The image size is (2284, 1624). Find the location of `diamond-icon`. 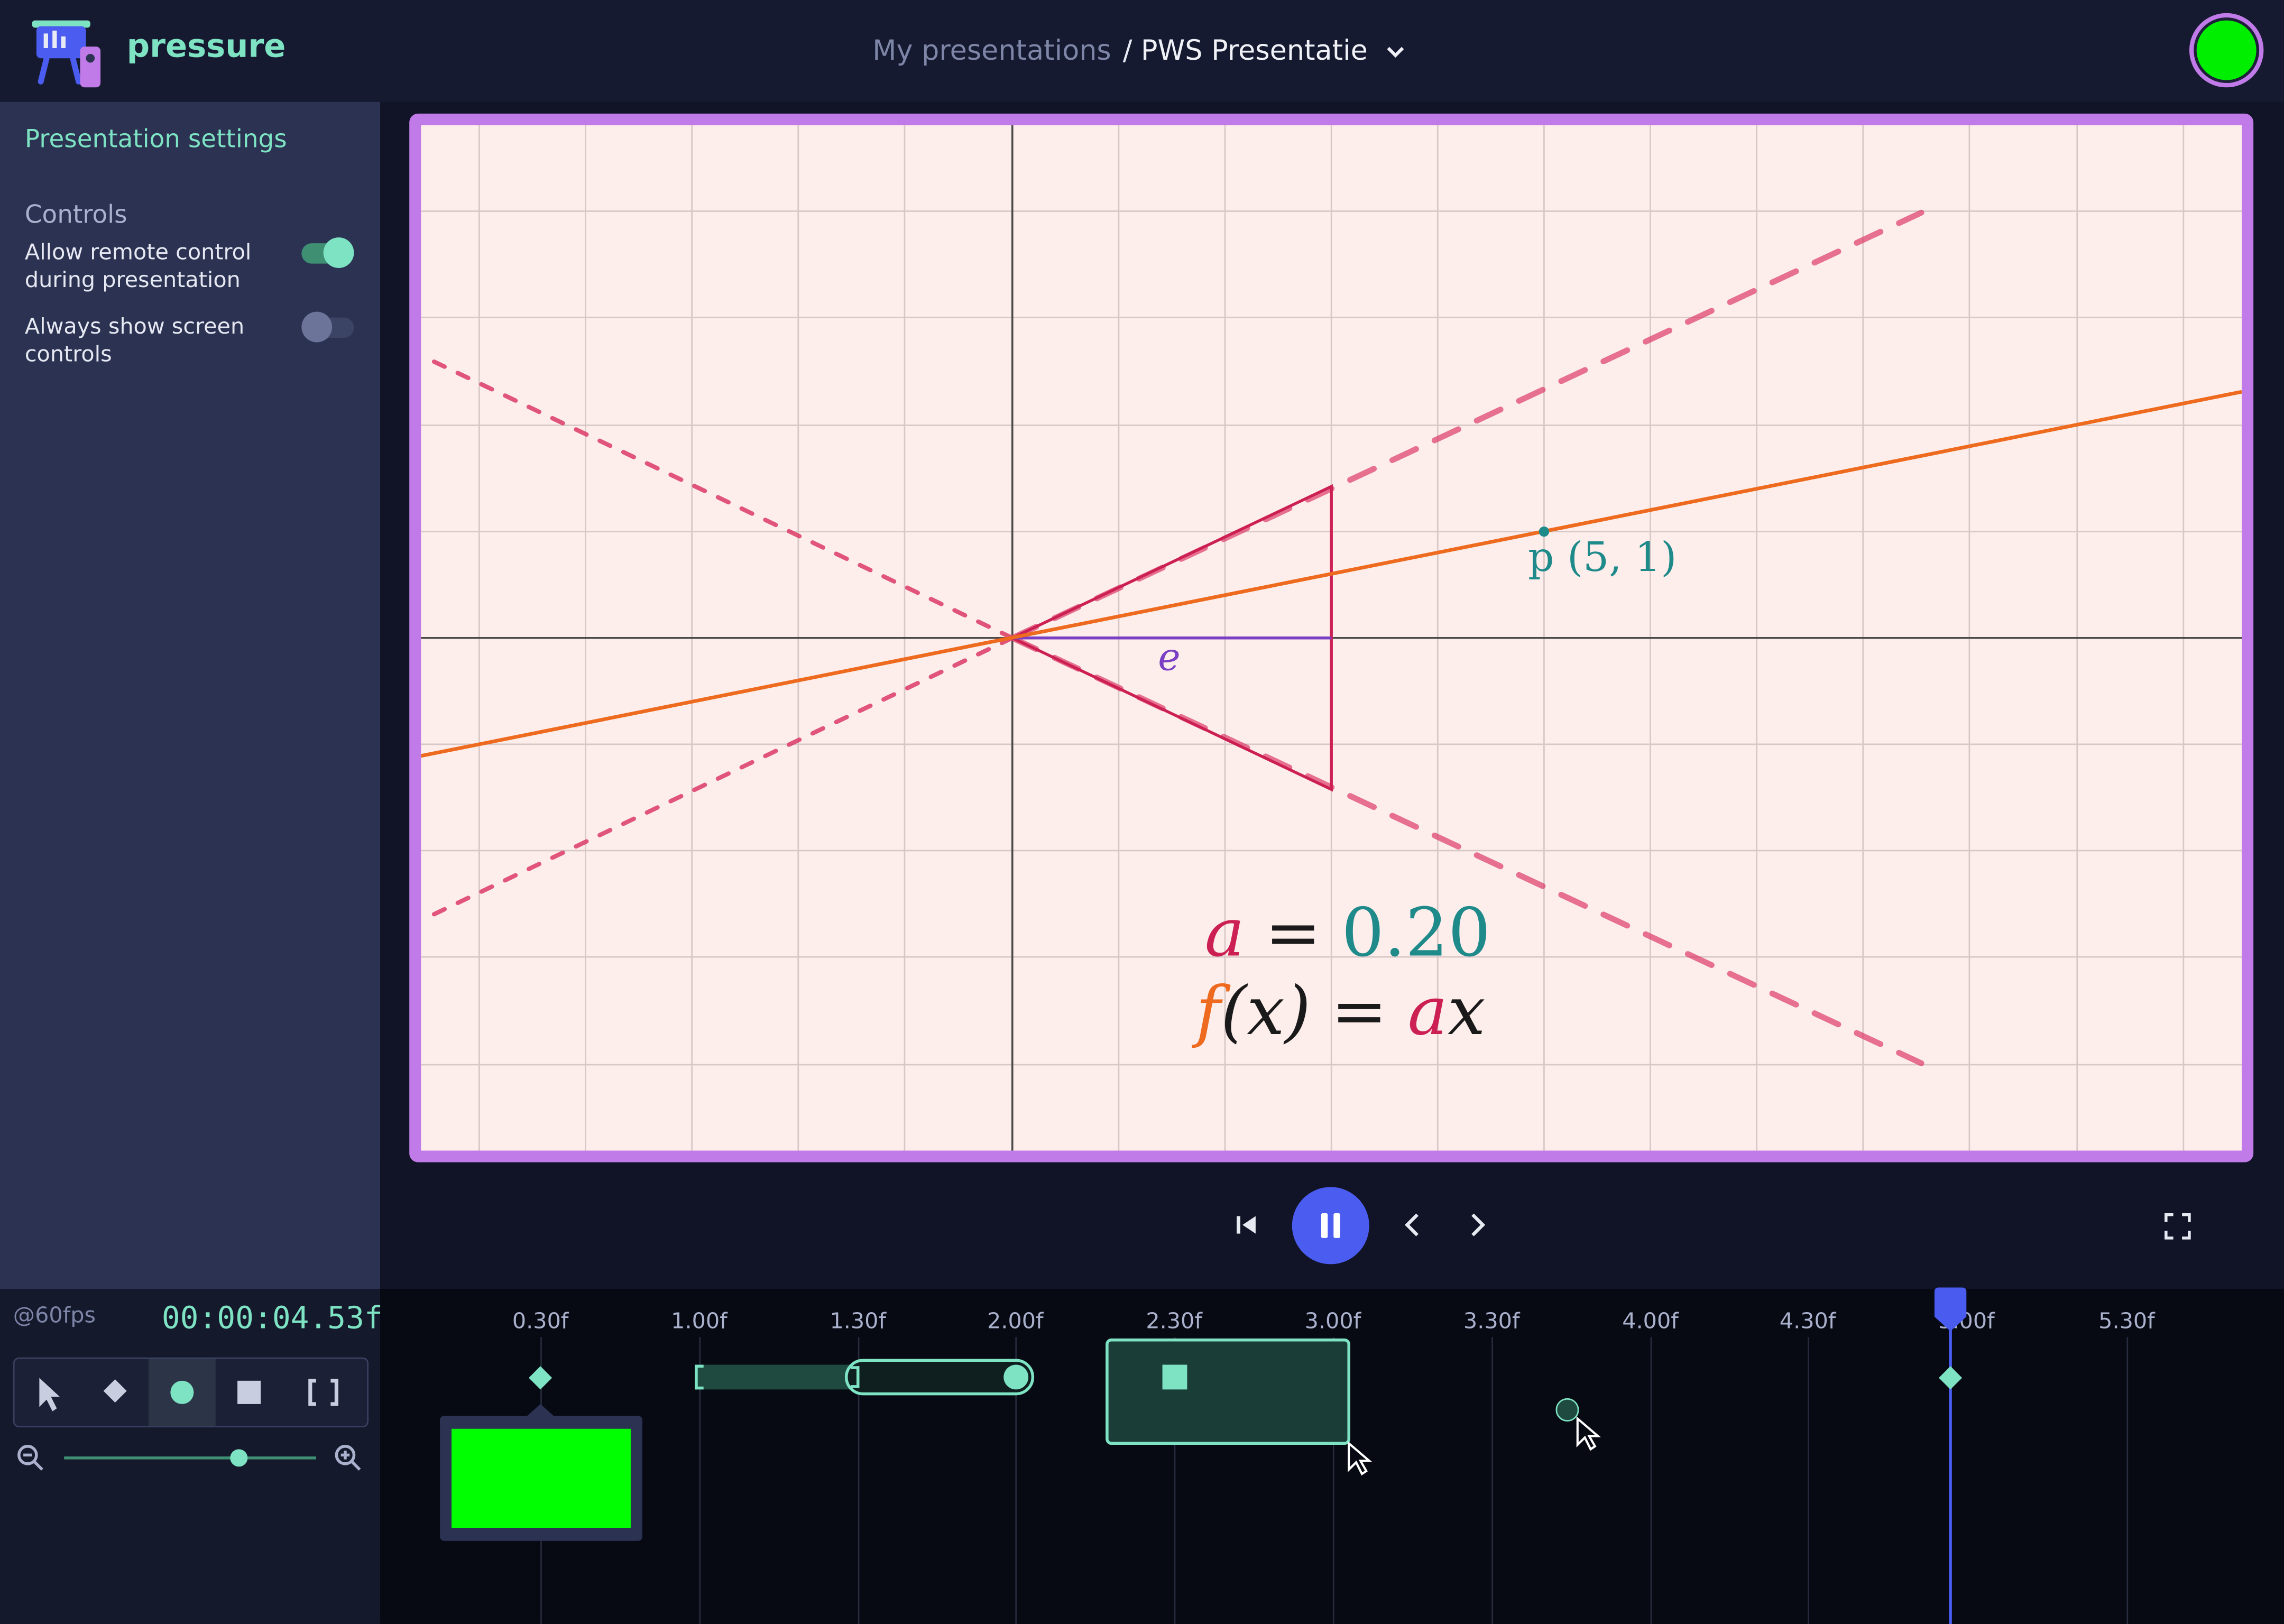

diamond-icon is located at coordinates (115, 1391).